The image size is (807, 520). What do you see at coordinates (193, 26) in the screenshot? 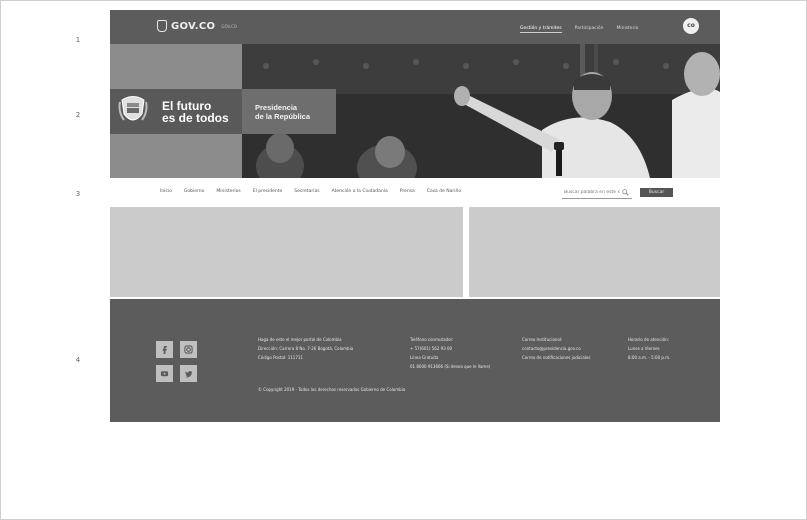
I see `govco-logo-text: GOV.CO` at bounding box center [193, 26].